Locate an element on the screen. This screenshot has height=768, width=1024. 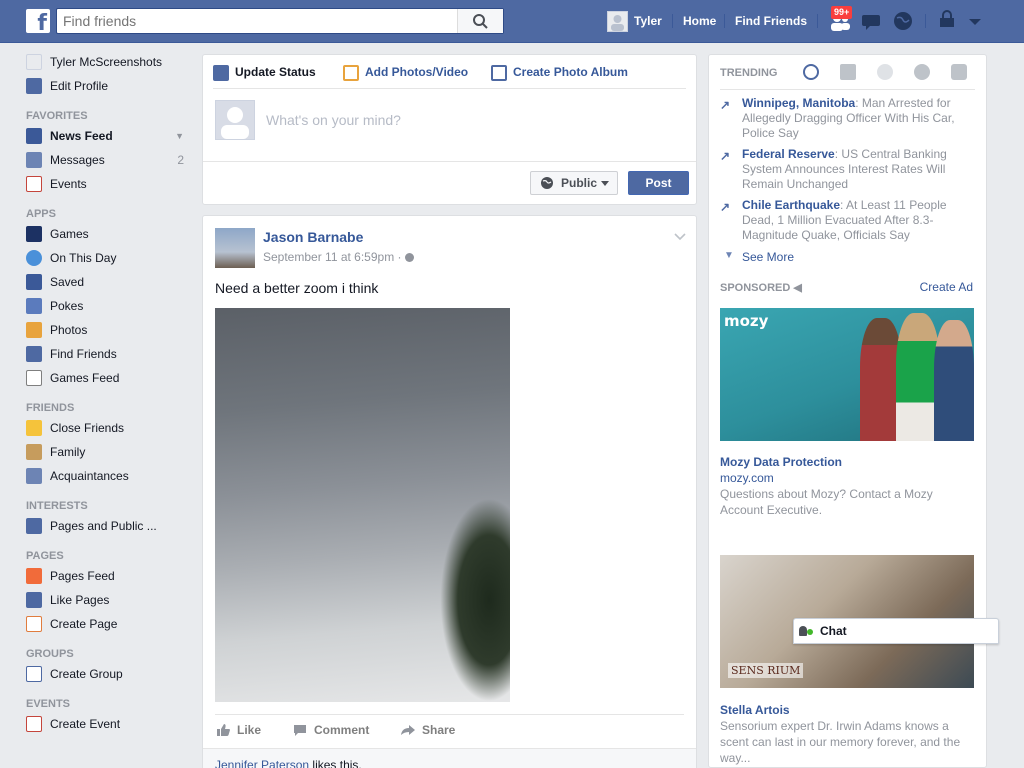
bookmark-icon is located at coordinates (34, 282).